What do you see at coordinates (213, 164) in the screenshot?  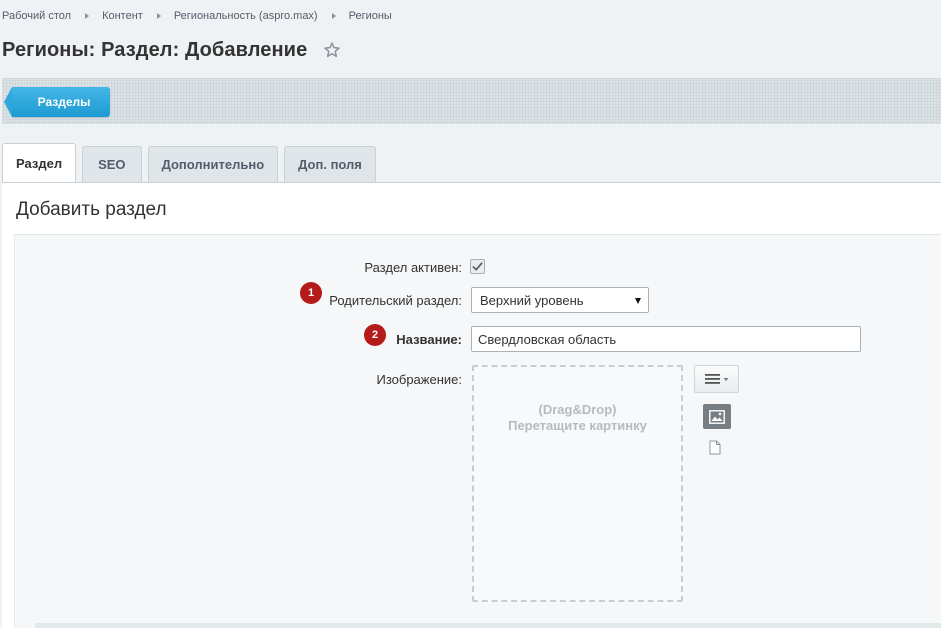 I see `tab-additional: Дополнительно` at bounding box center [213, 164].